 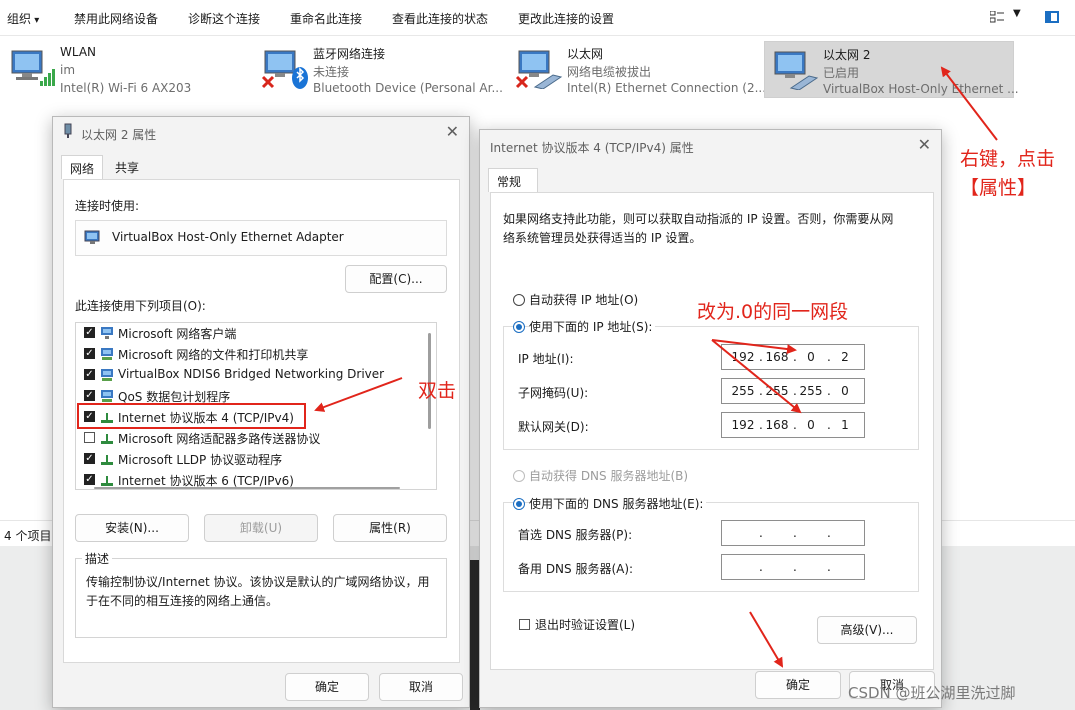 I want to click on adapter-name: WLAN, so click(x=78, y=52).